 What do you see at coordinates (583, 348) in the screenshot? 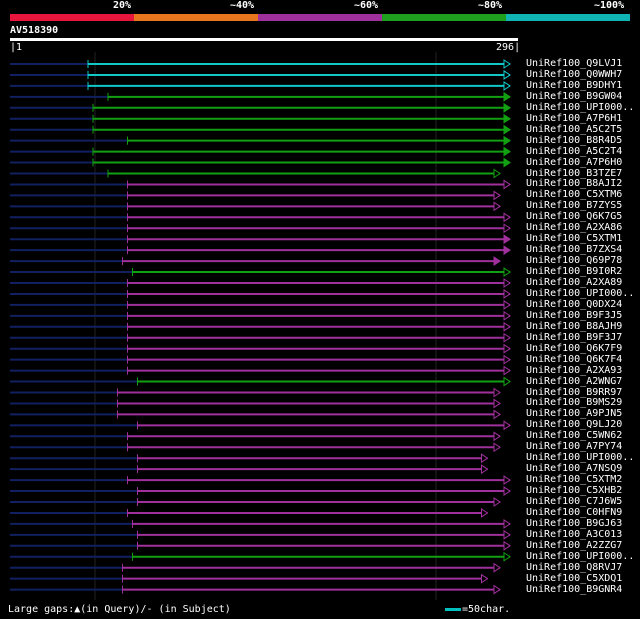
I see `hit-label: UniRef100_Q6K7F9` at bounding box center [583, 348].